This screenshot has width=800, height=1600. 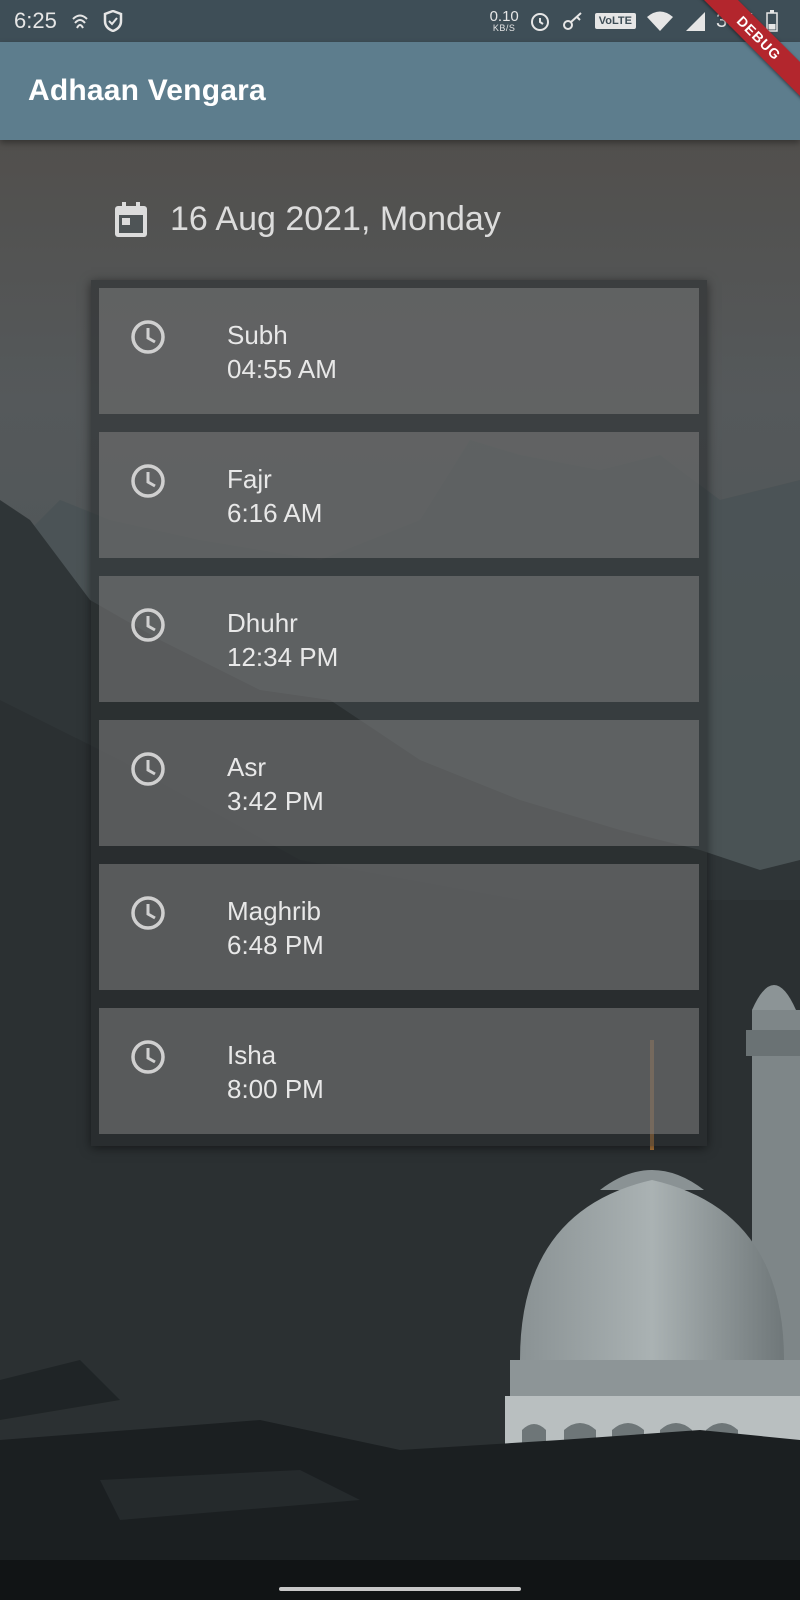 I want to click on home-gesture-handle, so click(x=400, y=1589).